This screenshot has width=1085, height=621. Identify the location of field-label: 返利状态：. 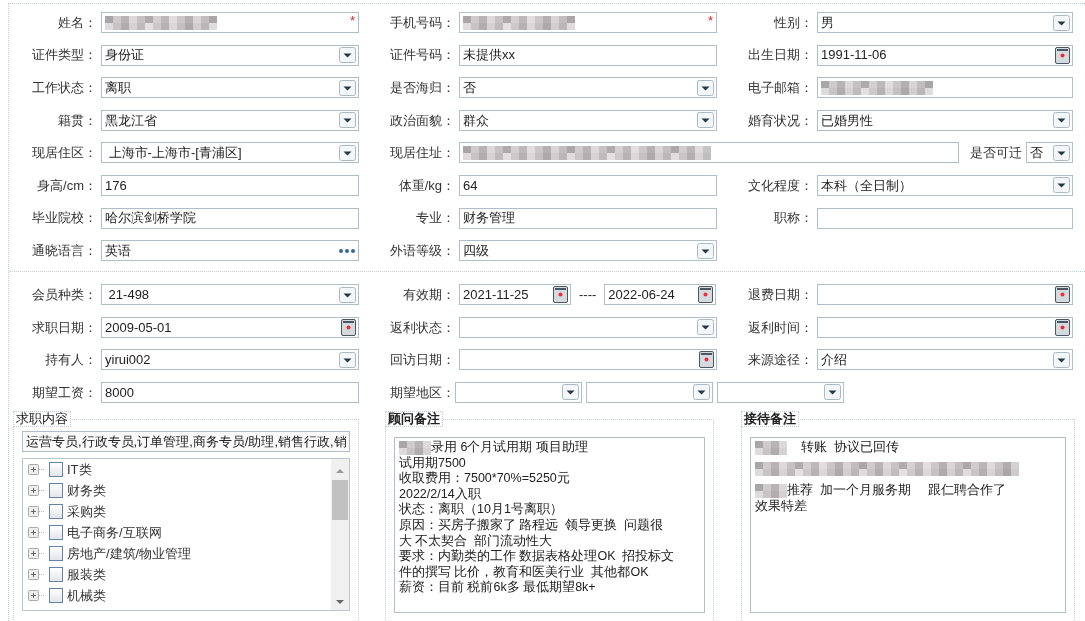
(422, 327).